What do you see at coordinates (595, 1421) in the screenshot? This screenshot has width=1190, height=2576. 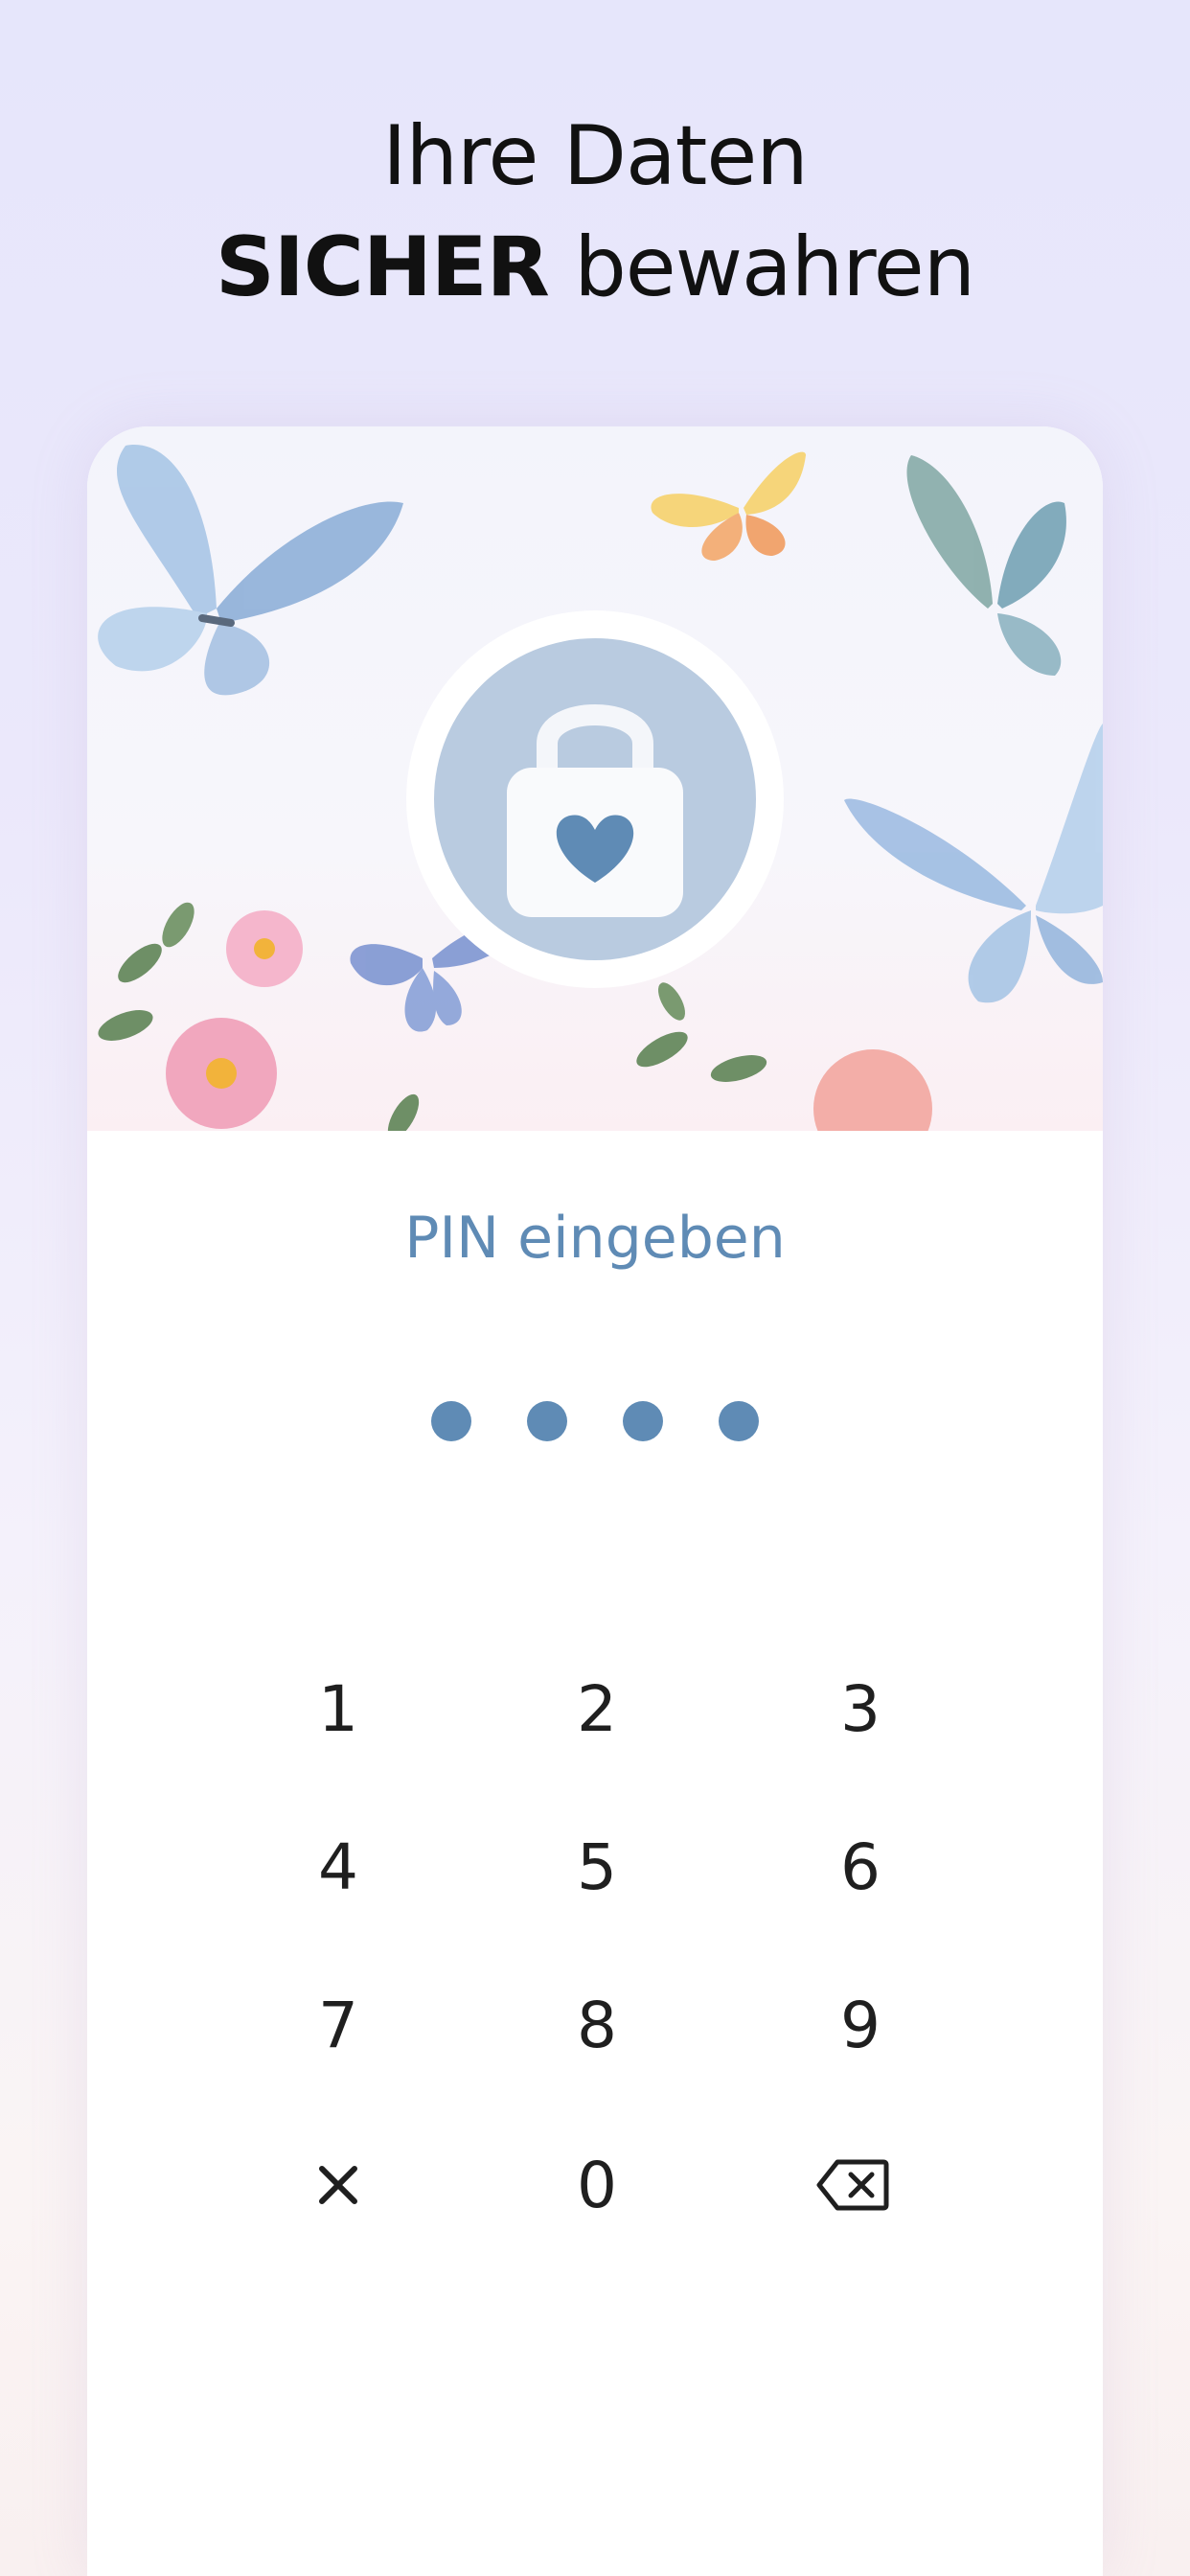 I see `pin-indicator` at bounding box center [595, 1421].